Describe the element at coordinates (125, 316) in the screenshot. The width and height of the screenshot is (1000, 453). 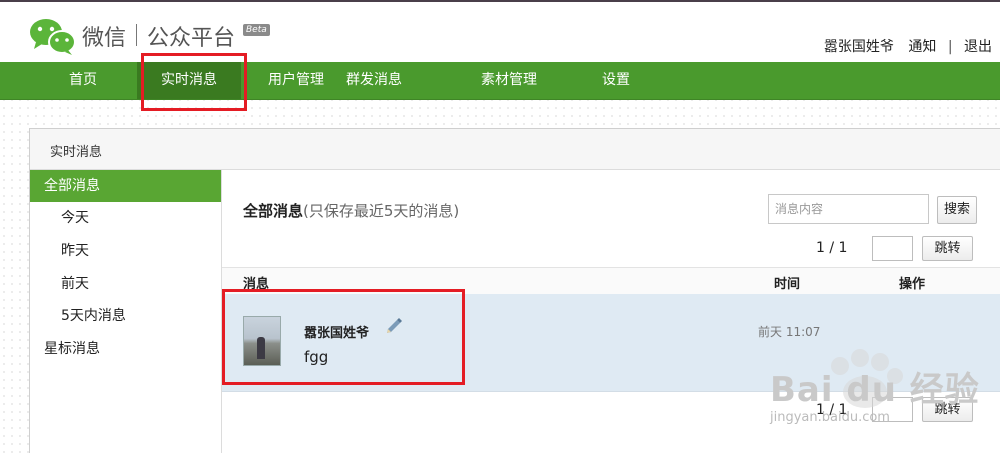
I see `sidebar-item-5days: 5天内消息` at that location.